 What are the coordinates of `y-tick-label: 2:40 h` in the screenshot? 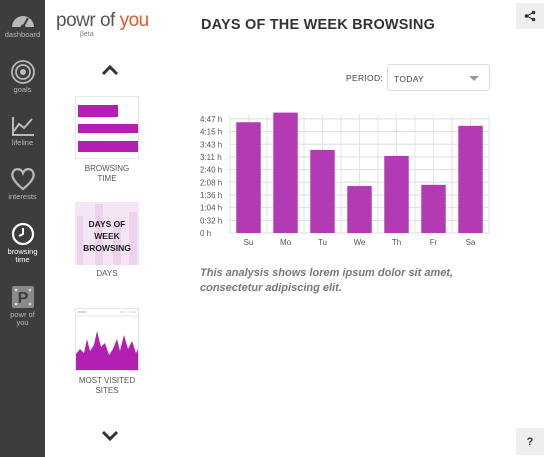 It's located at (211, 170).